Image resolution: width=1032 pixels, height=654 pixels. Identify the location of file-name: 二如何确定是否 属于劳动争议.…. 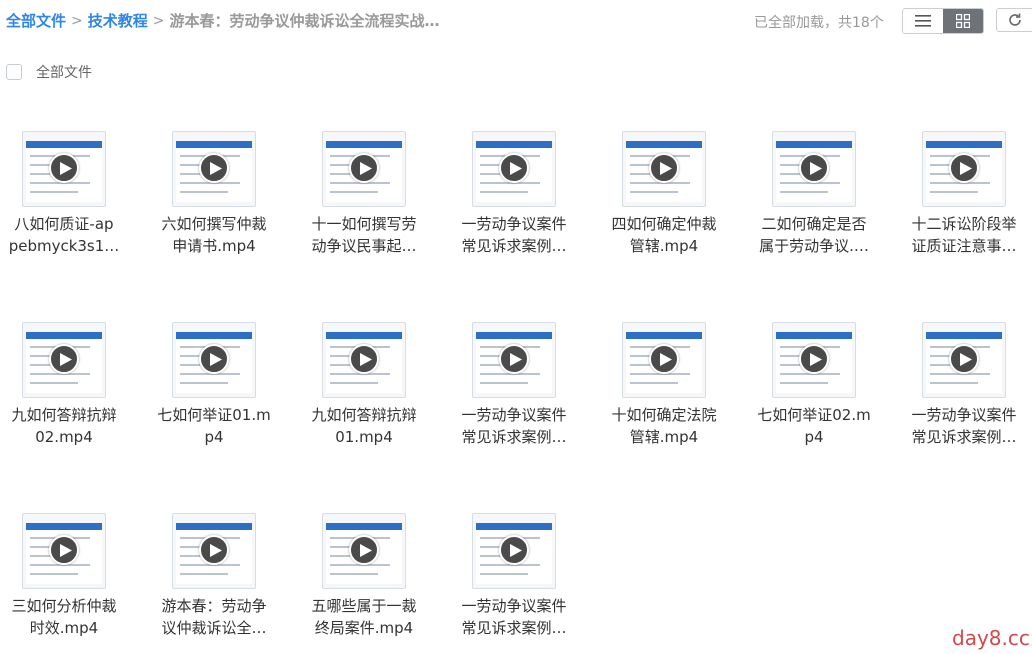
(814, 235).